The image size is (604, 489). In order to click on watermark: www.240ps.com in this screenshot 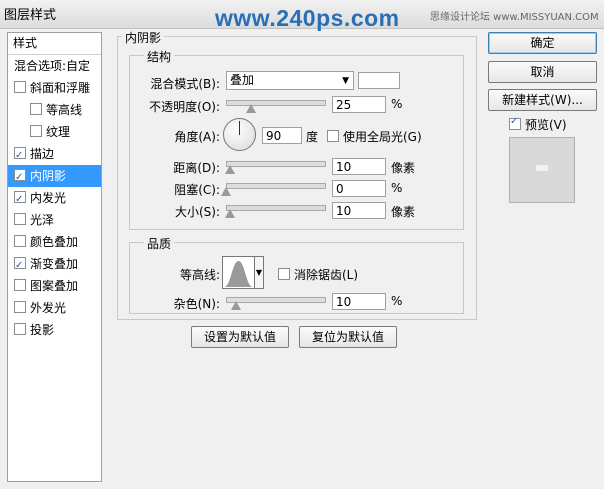, I will do `click(307, 18)`.